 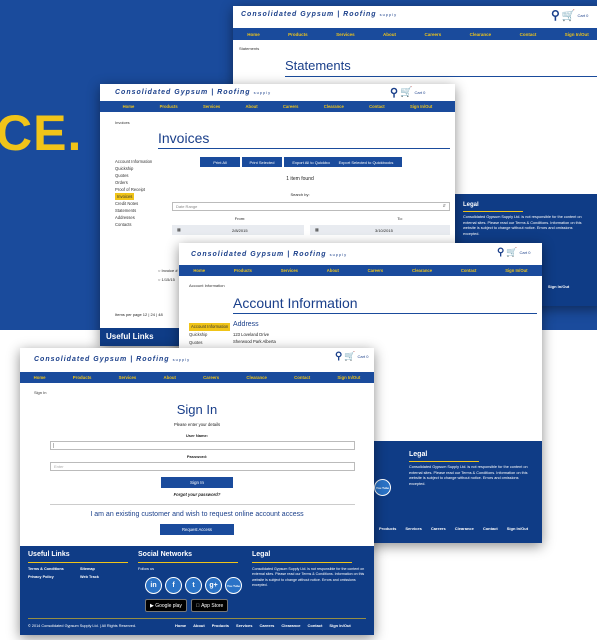 What do you see at coordinates (87, 569) in the screenshot?
I see `sitemap-link: Sitemap` at bounding box center [87, 569].